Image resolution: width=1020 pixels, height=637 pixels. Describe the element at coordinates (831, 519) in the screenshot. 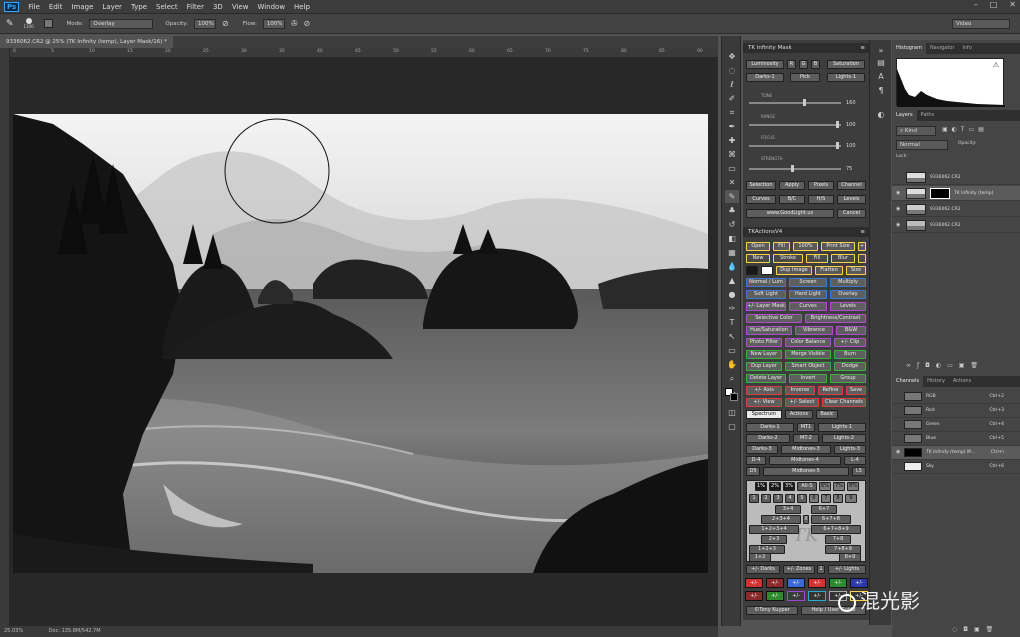

I see `zone-6-7-8: 6+7+8` at that location.